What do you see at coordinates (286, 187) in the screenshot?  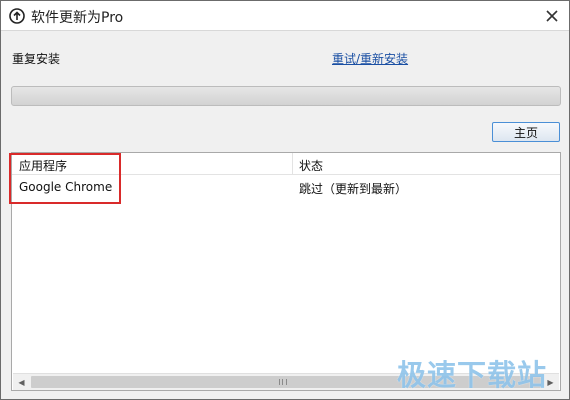 I see `table-row: Google Chrome 跳过（更新到最新）` at bounding box center [286, 187].